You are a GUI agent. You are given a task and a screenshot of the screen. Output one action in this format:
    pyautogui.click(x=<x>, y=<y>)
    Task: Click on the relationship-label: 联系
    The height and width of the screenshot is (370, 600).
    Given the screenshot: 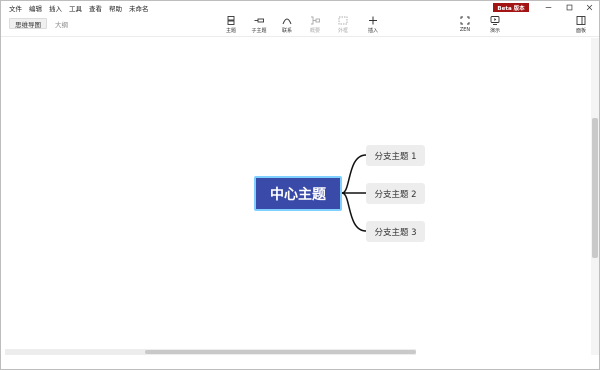 What is the action you would take?
    pyautogui.click(x=286, y=31)
    